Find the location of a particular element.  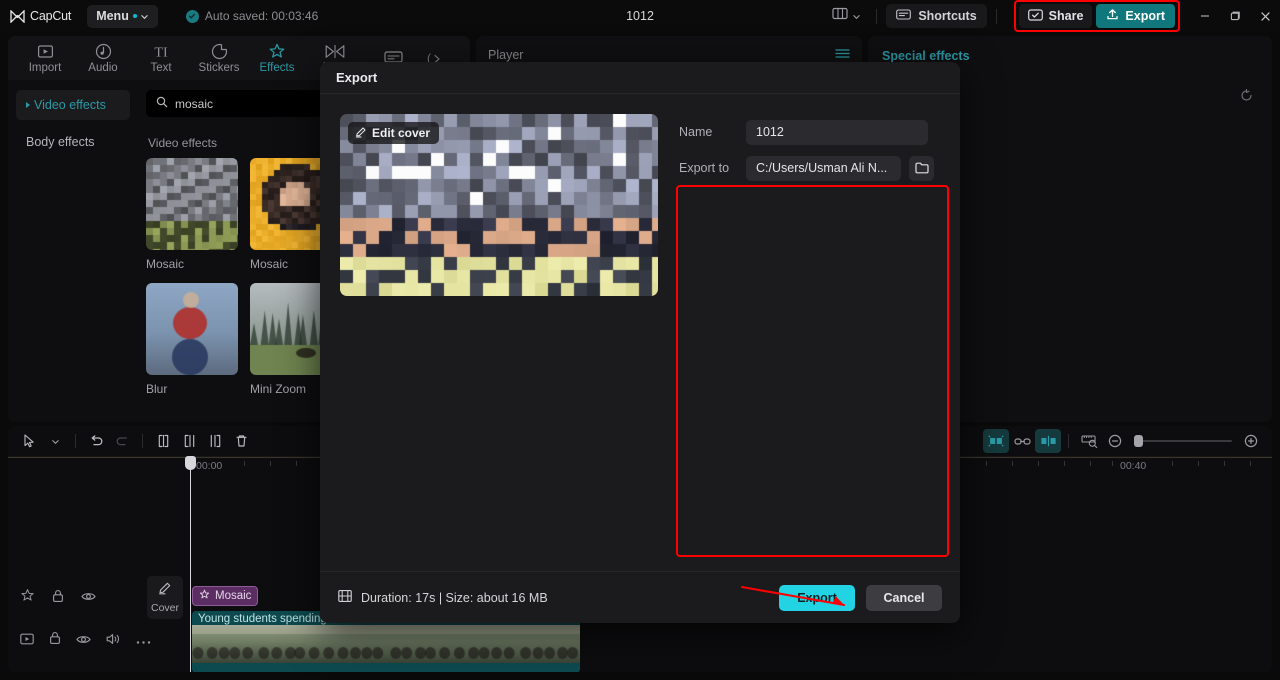

zoom-slider is located at coordinates (1183, 441).